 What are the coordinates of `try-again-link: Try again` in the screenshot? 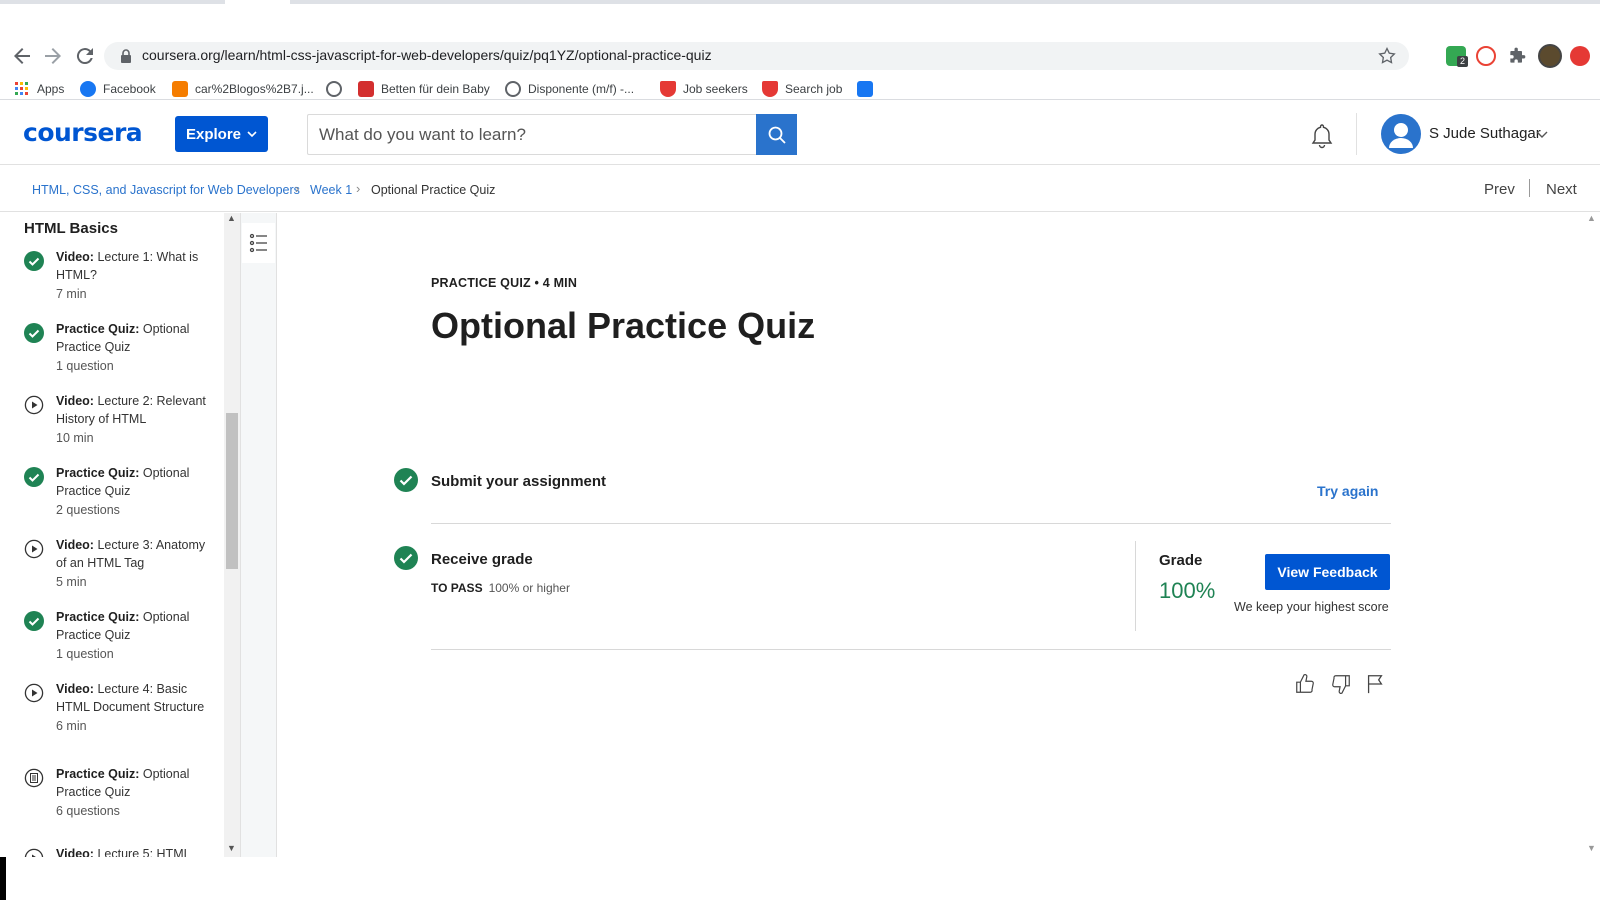 It's located at (1347, 491).